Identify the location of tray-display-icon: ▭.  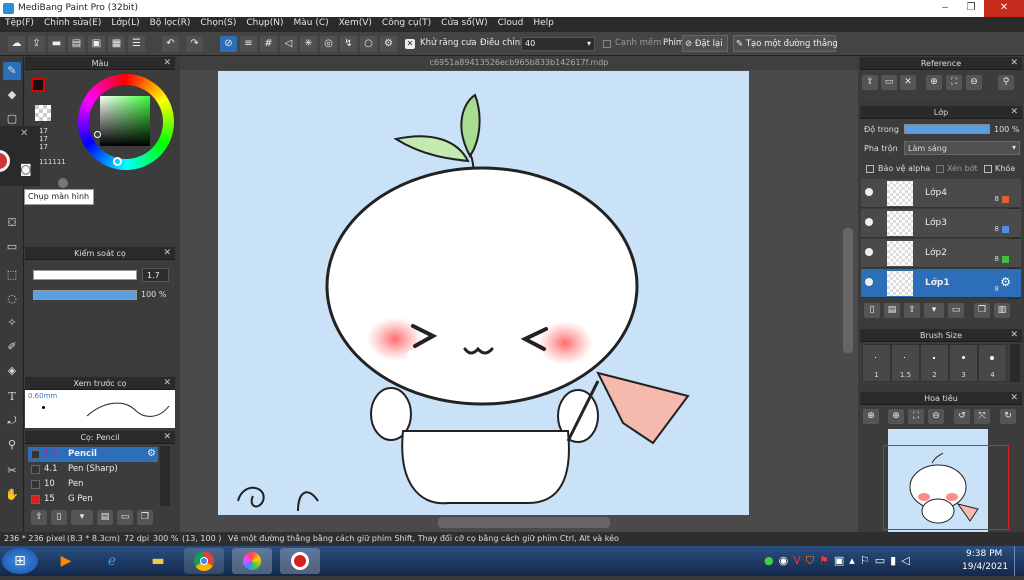
(880, 561).